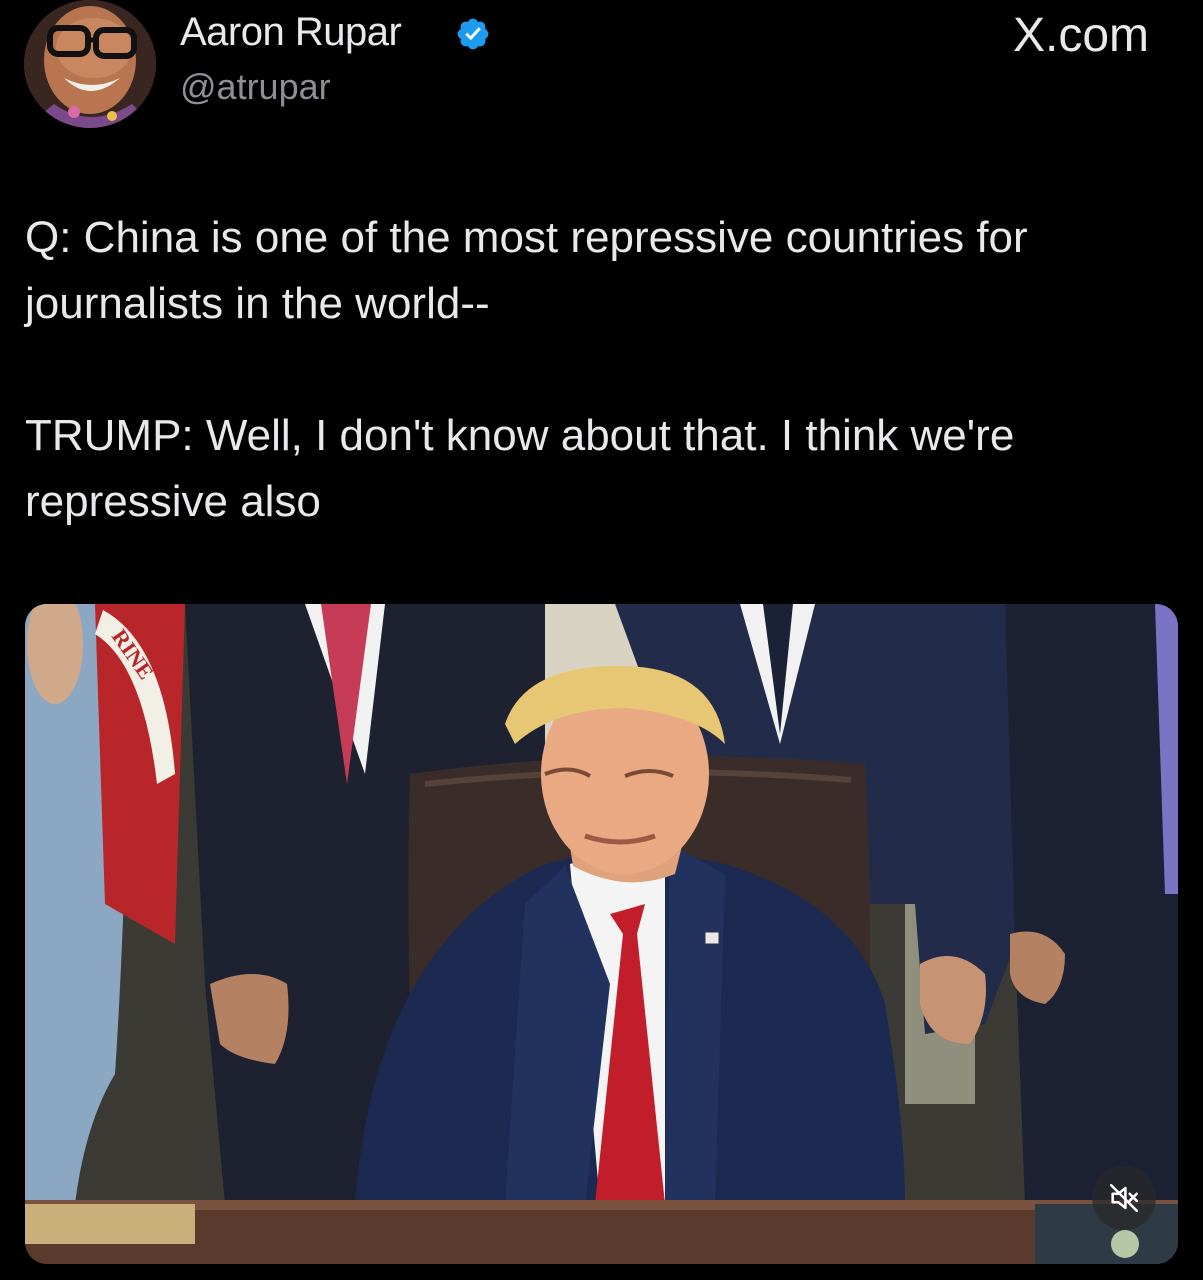 The width and height of the screenshot is (1203, 1280). I want to click on muted-speaker-icon, so click(1124, 1198).